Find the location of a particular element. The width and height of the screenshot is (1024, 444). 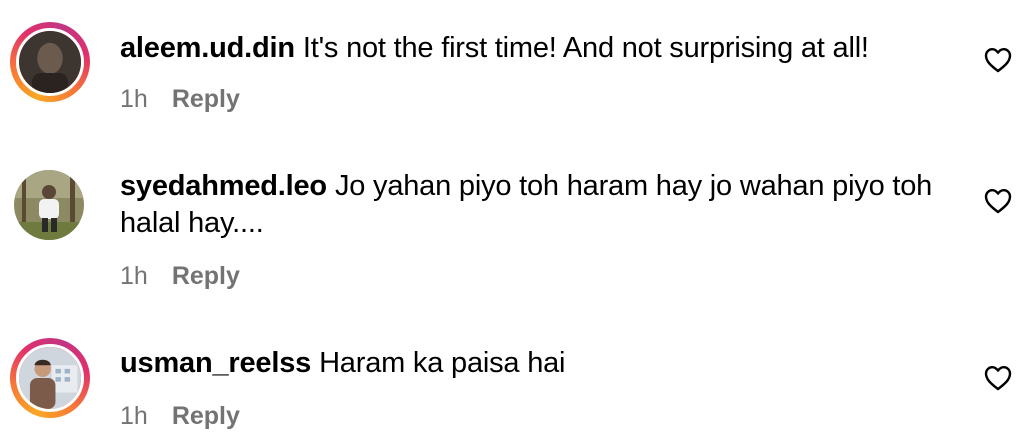

comment-body: usman_reelss Haram ka paisa hai is located at coordinates (530, 363).